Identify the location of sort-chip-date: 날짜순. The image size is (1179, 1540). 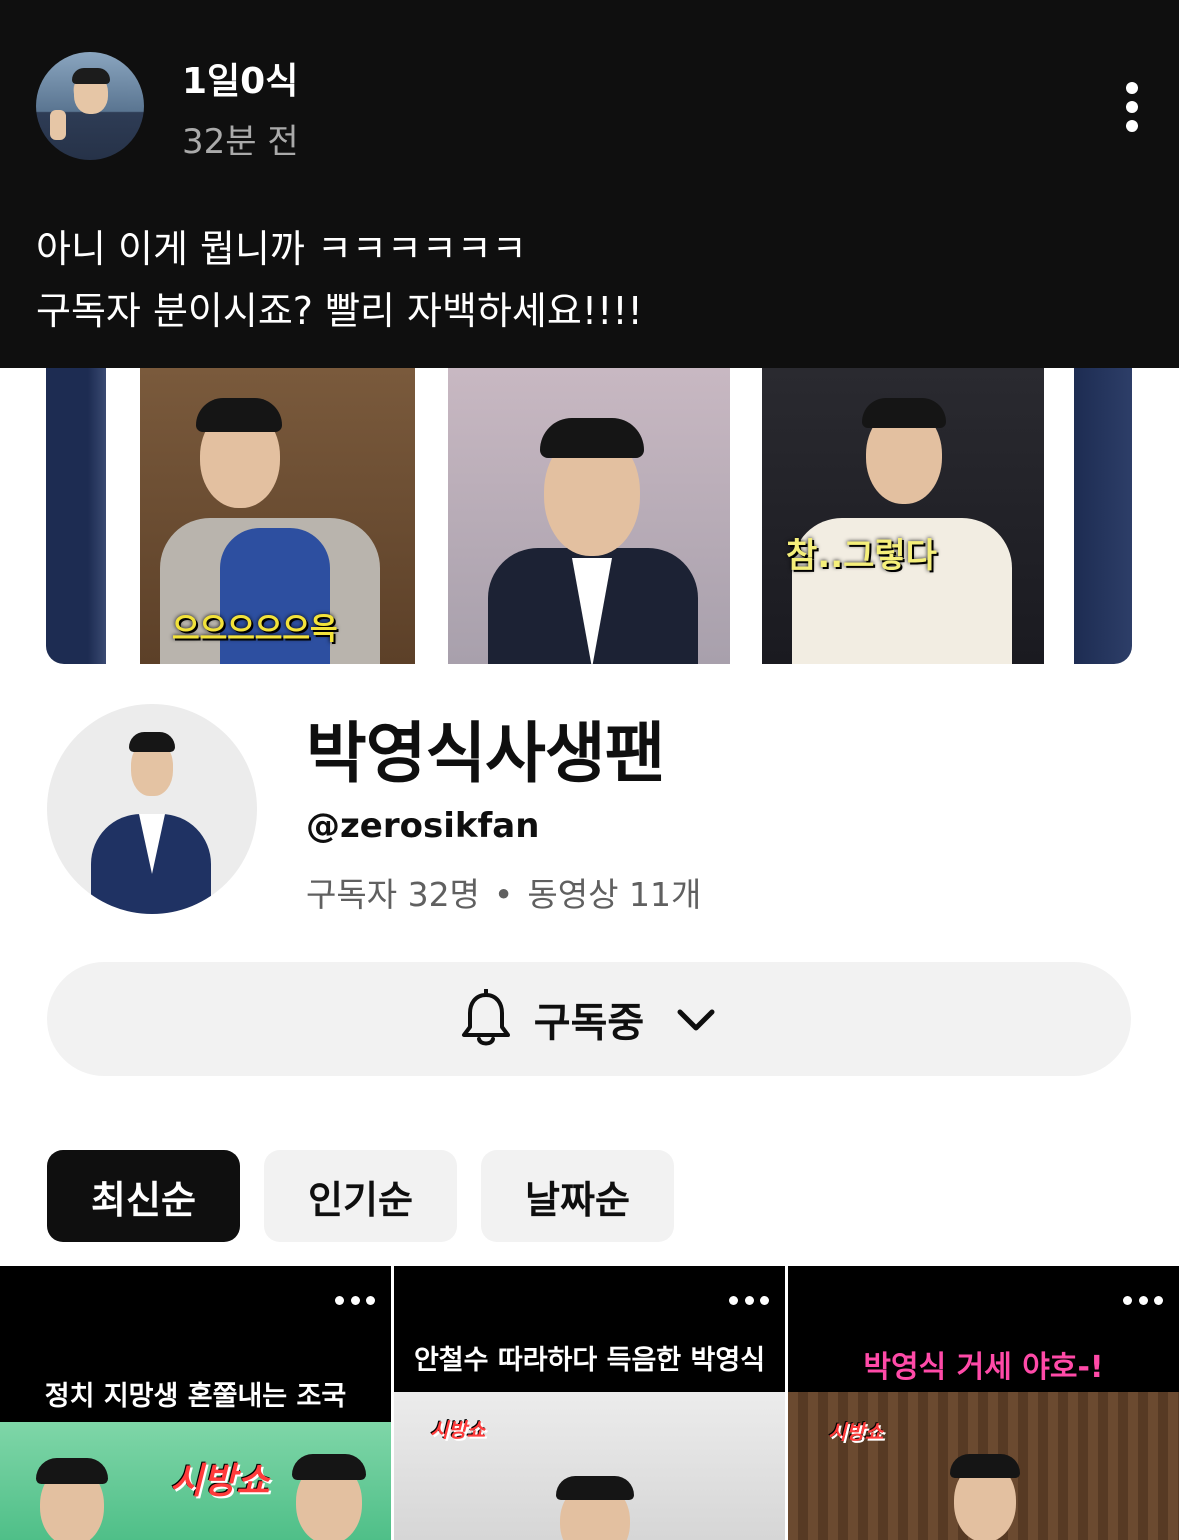
(577, 1196).